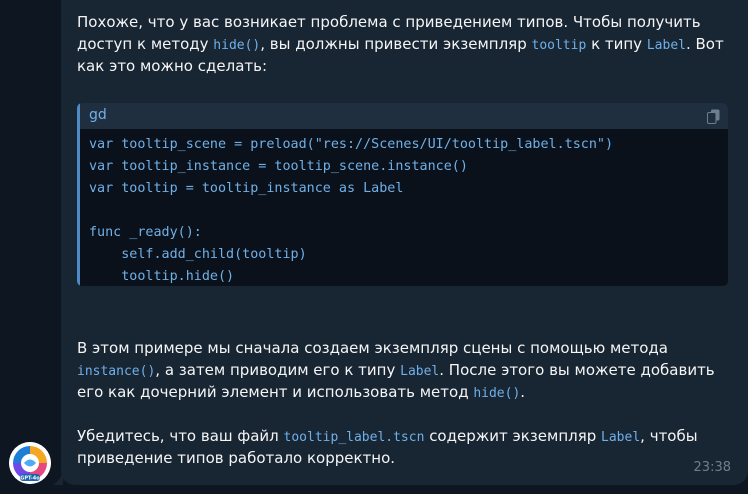 Image resolution: width=748 pixels, height=494 pixels. Describe the element at coordinates (145, 232) in the screenshot. I see `code-line: func _ready():` at that location.